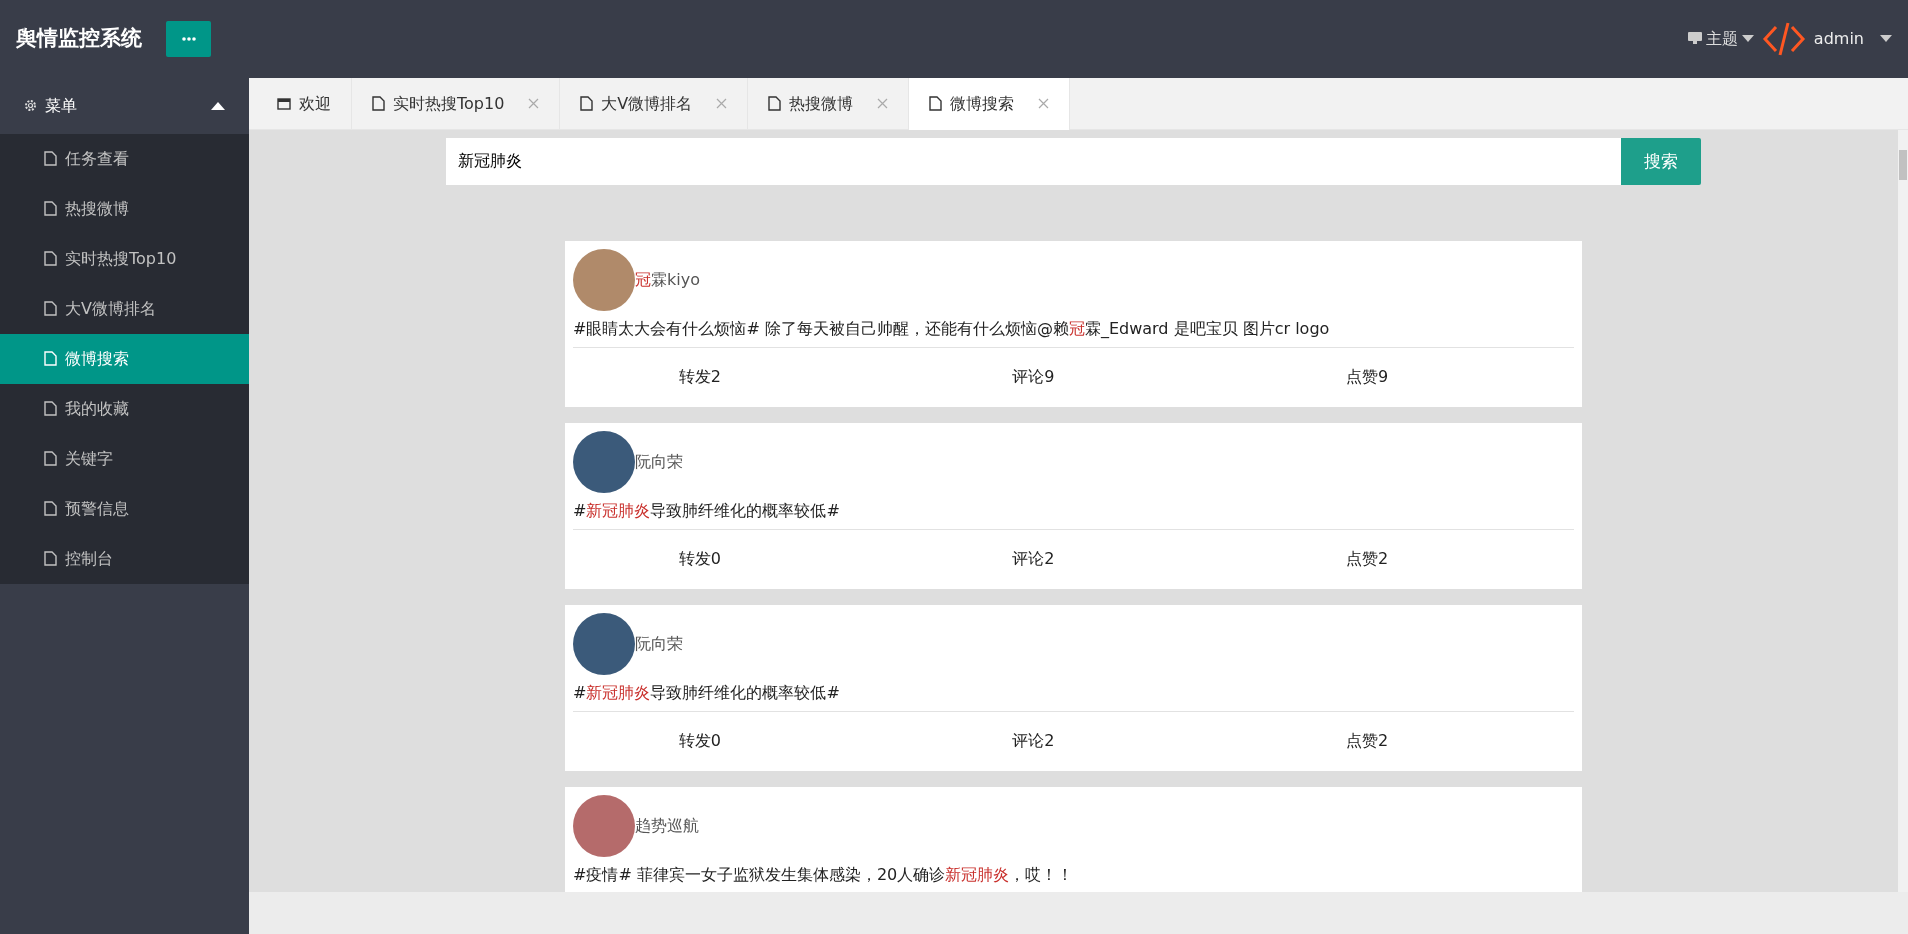 This screenshot has height=934, width=1908. Describe the element at coordinates (1852, 38) in the screenshot. I see `user-menu: admin` at that location.